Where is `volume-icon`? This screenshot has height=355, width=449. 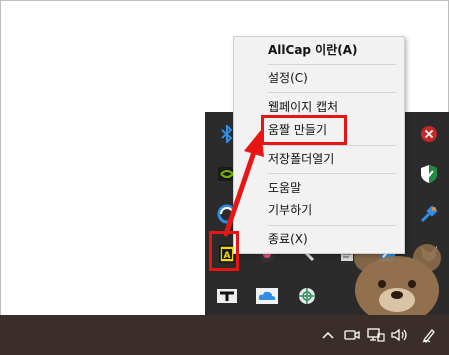
volume-icon is located at coordinates (400, 335).